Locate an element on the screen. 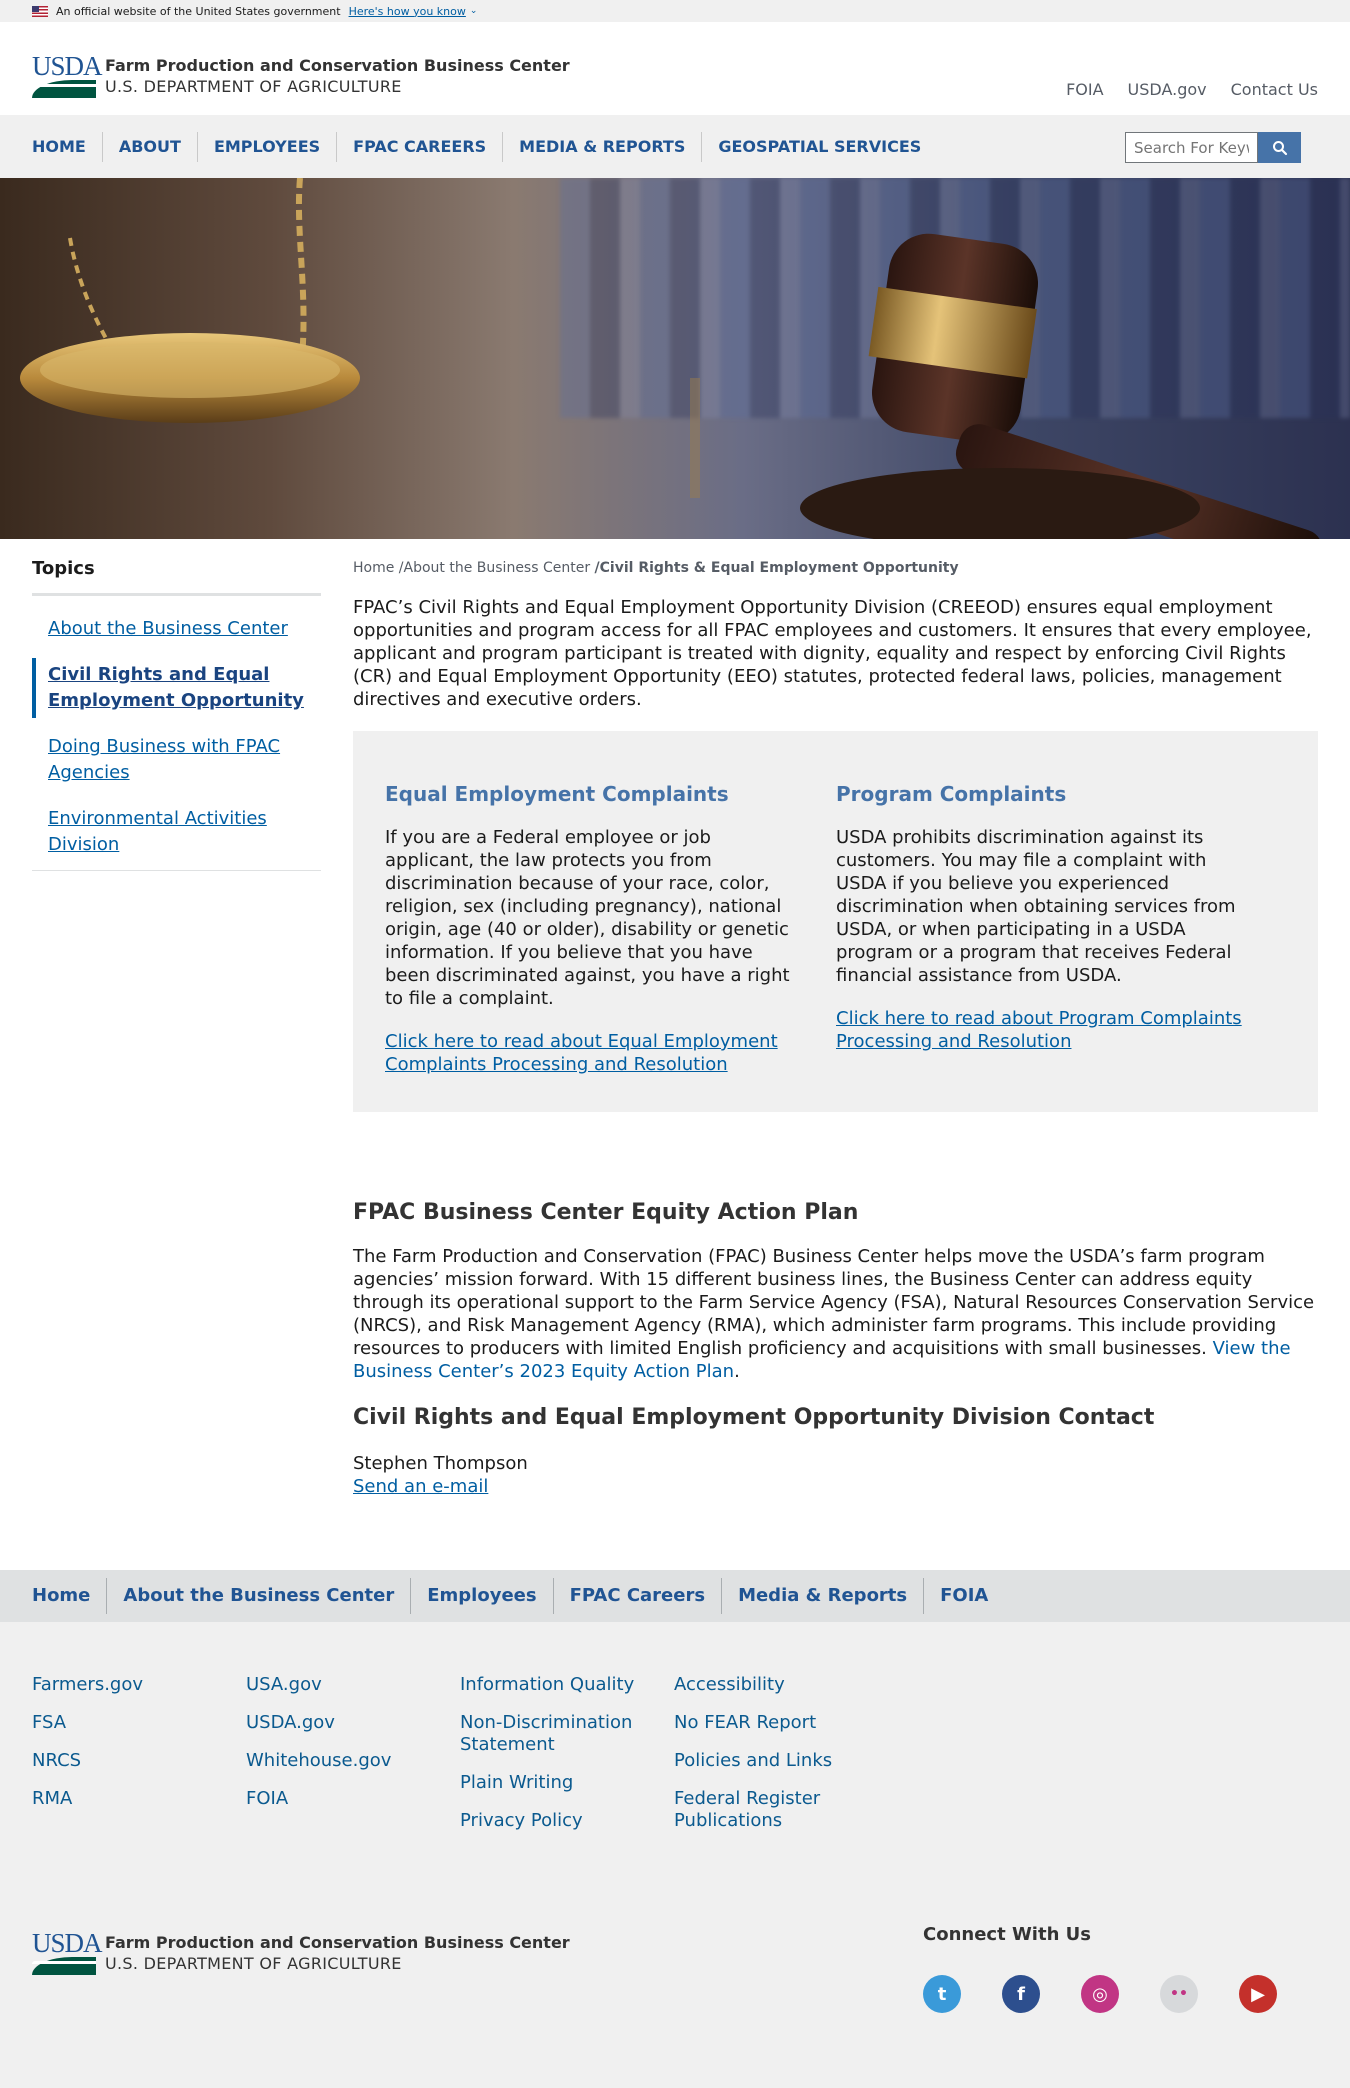 This screenshot has height=2088, width=1350. usda-gov-link: USDA.gov is located at coordinates (1167, 89).